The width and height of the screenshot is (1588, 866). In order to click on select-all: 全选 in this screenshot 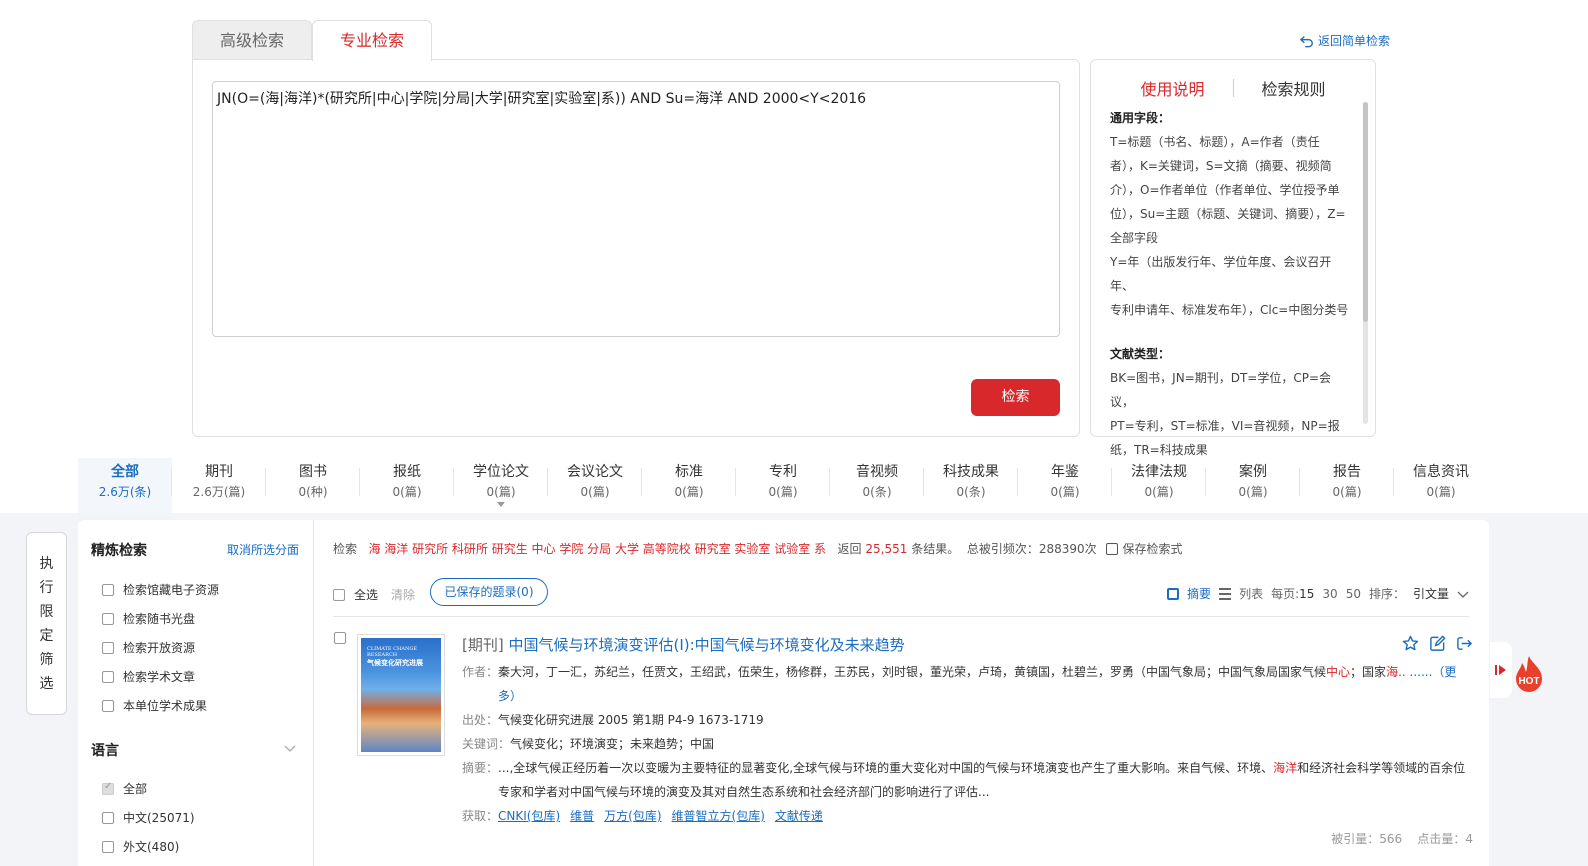, I will do `click(355, 594)`.